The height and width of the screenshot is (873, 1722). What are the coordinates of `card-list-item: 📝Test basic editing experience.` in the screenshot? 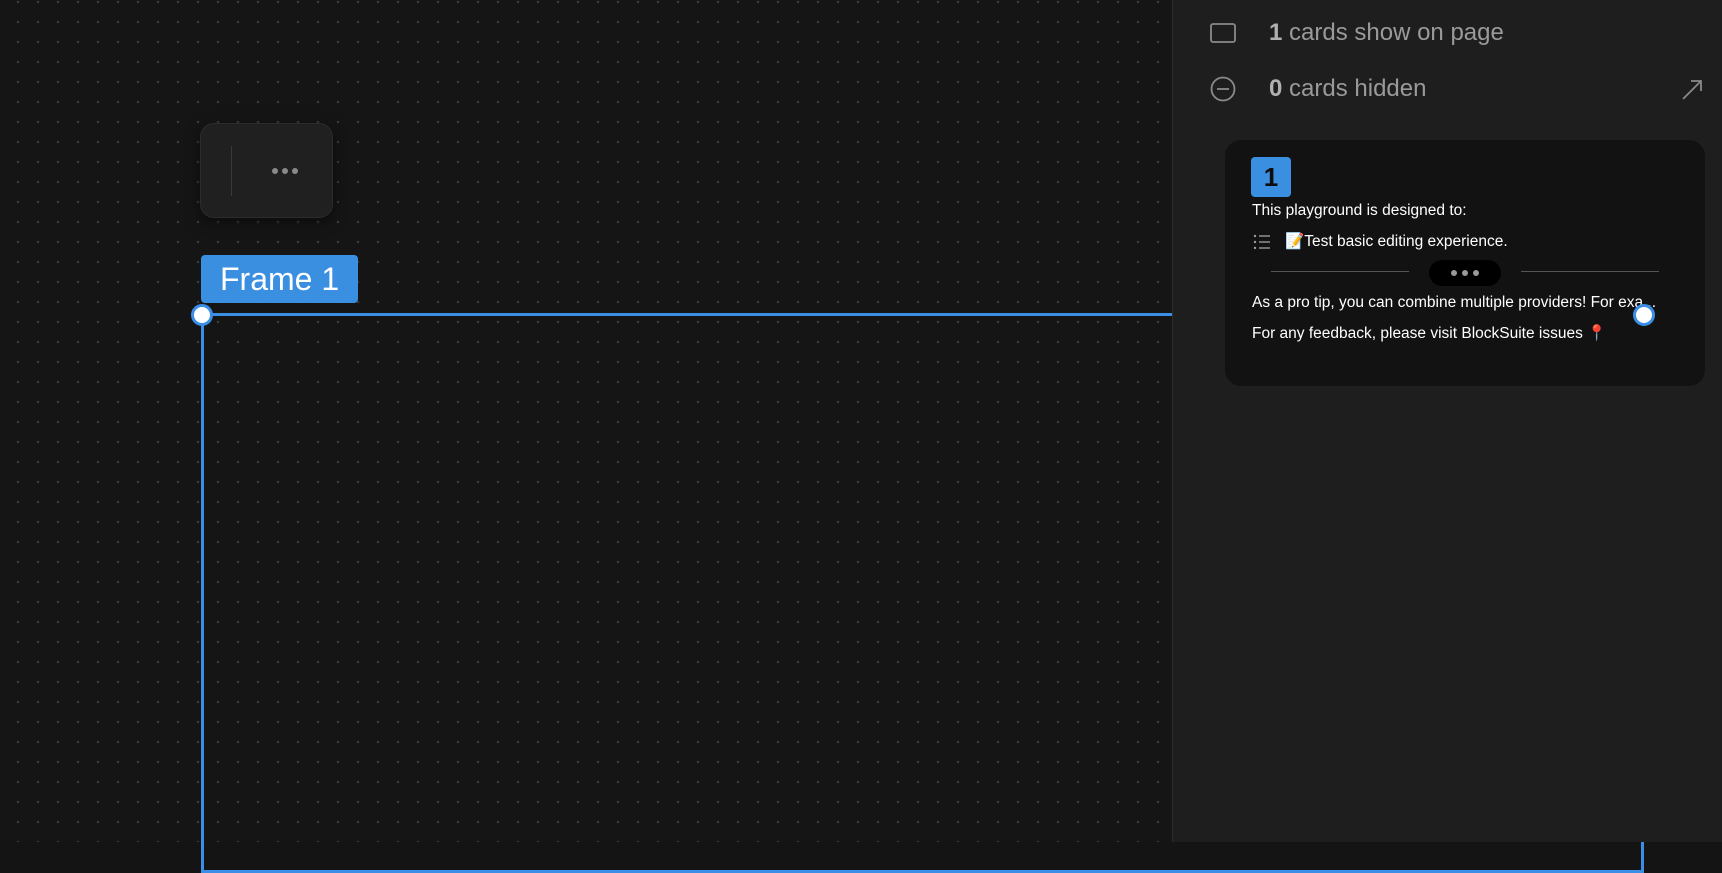 It's located at (1396, 241).